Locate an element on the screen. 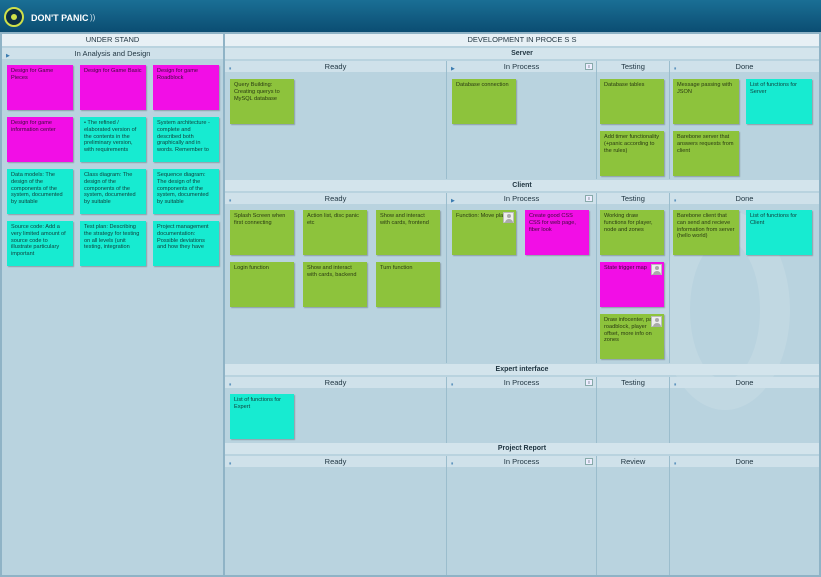  card-client-inprocess: Function: Move player is located at coordinates (484, 232).